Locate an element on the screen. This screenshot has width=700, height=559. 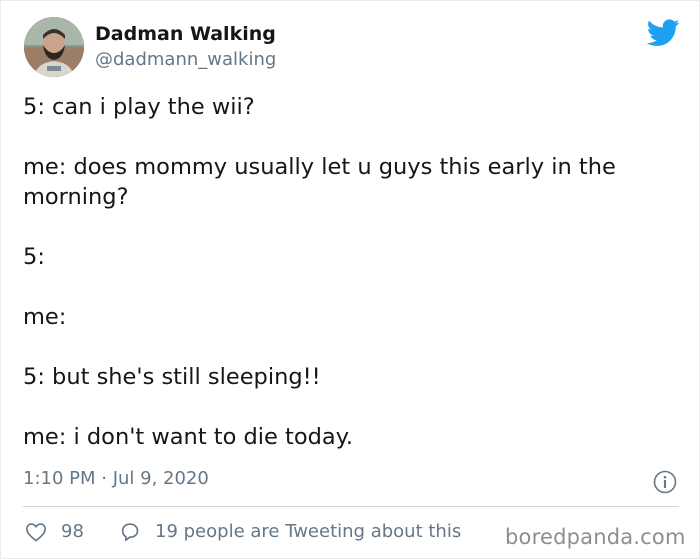
tweet-line: 5: can i play the wii? is located at coordinates (139, 107).